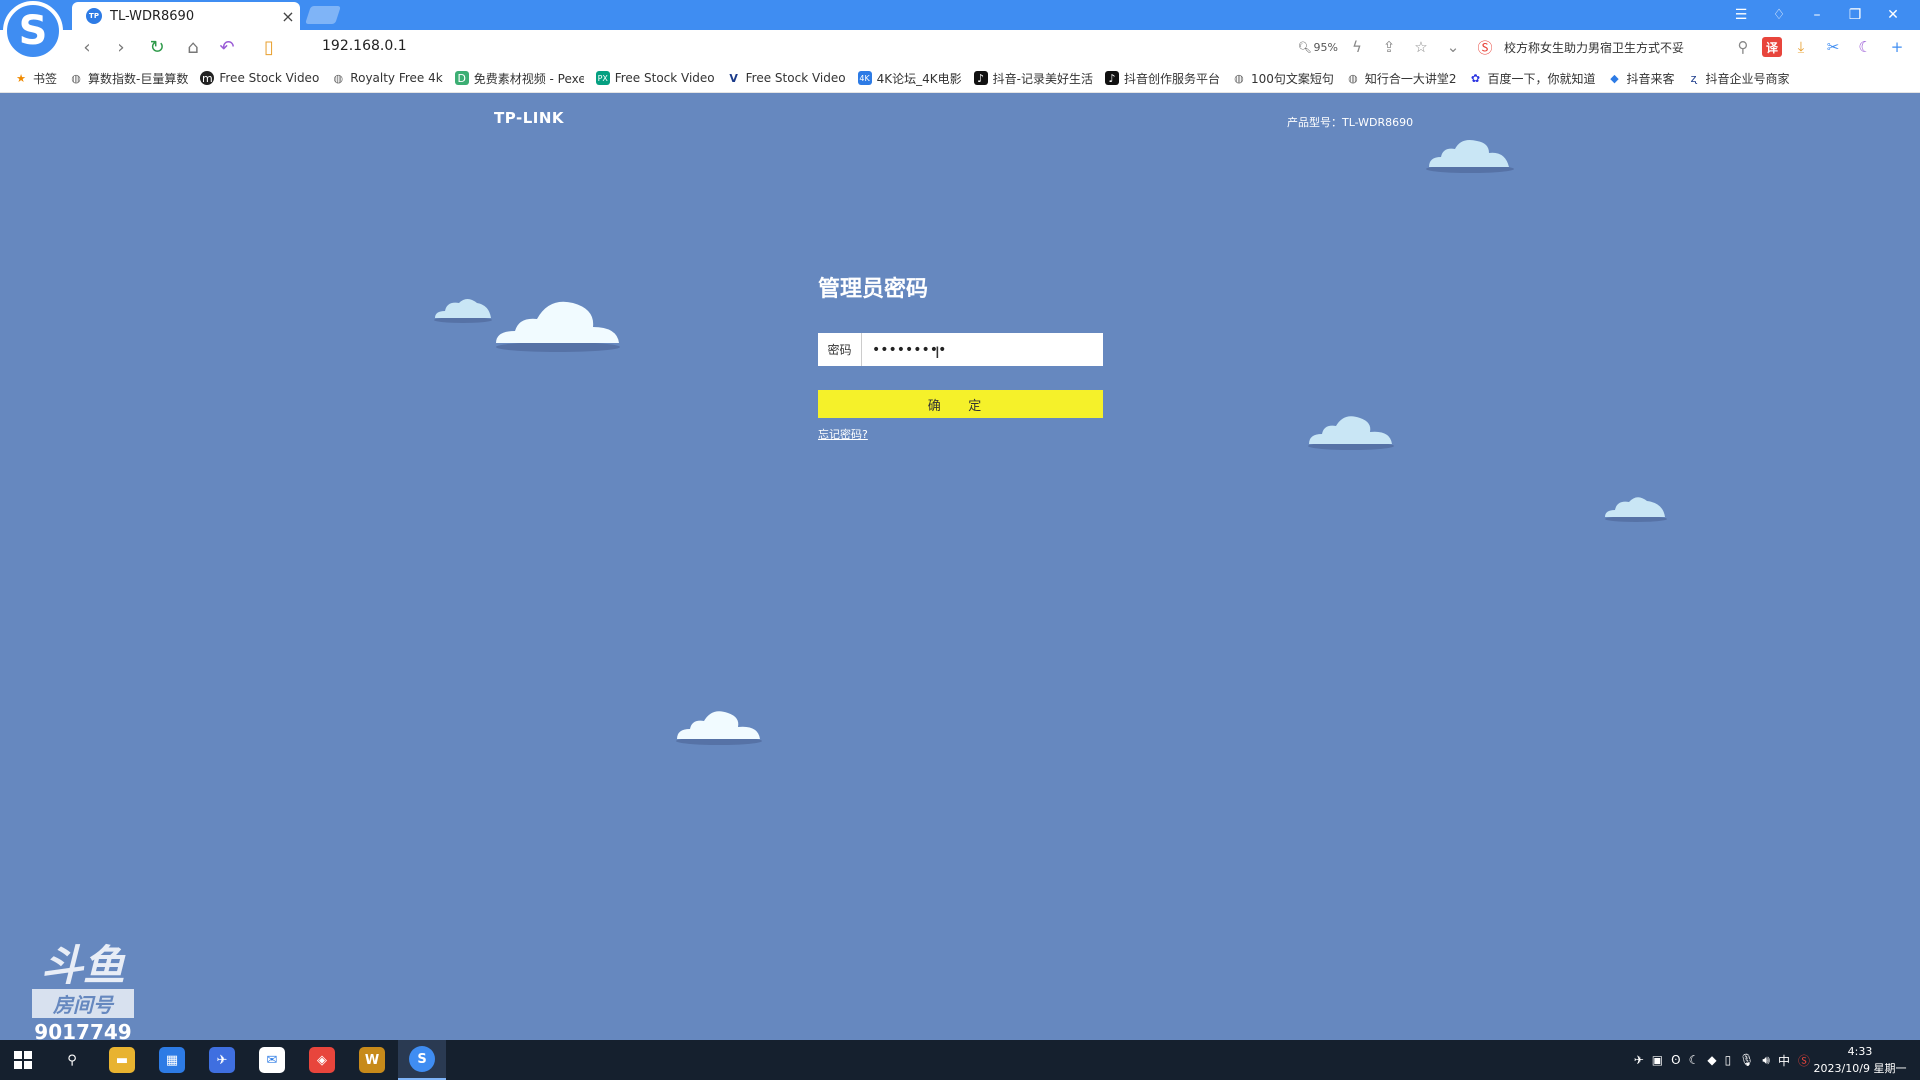  What do you see at coordinates (1801, 47) in the screenshot?
I see `download-icon: ⤓` at bounding box center [1801, 47].